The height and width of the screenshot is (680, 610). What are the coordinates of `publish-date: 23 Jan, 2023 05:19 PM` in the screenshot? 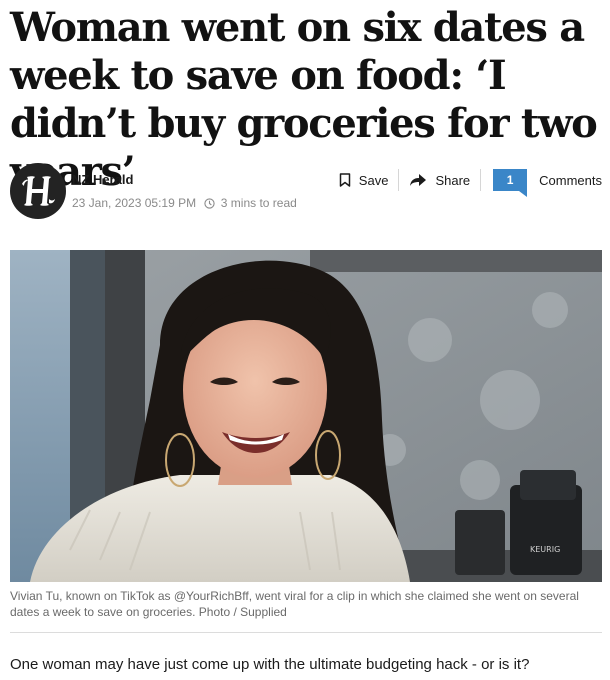 It's located at (134, 203).